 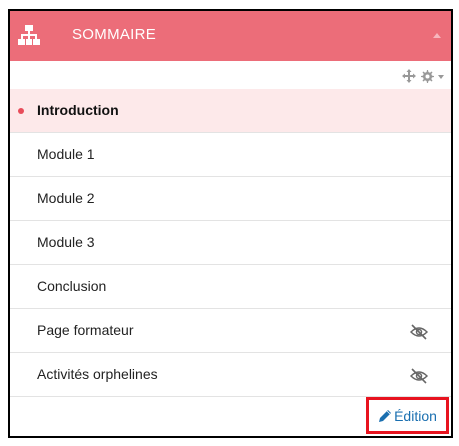 What do you see at coordinates (78, 110) in the screenshot?
I see `menu-item-label: Introduction` at bounding box center [78, 110].